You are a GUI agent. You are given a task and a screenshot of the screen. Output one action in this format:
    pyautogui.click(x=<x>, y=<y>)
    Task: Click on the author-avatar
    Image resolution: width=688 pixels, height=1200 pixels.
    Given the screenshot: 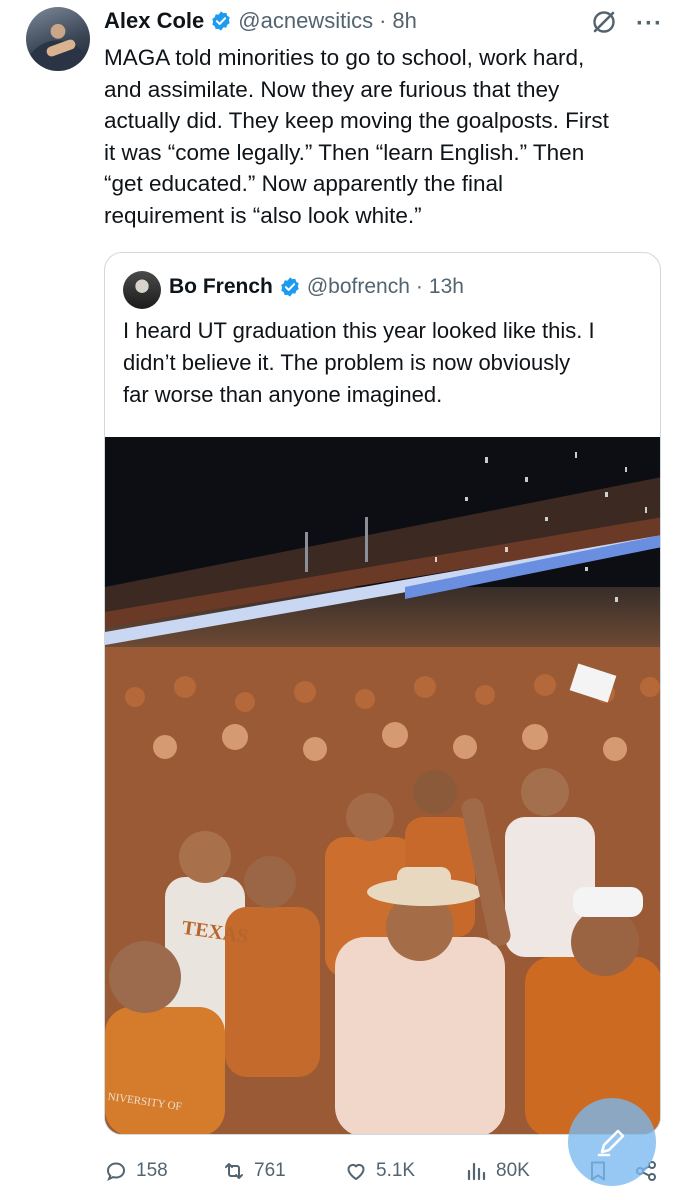 What is the action you would take?
    pyautogui.click(x=58, y=39)
    